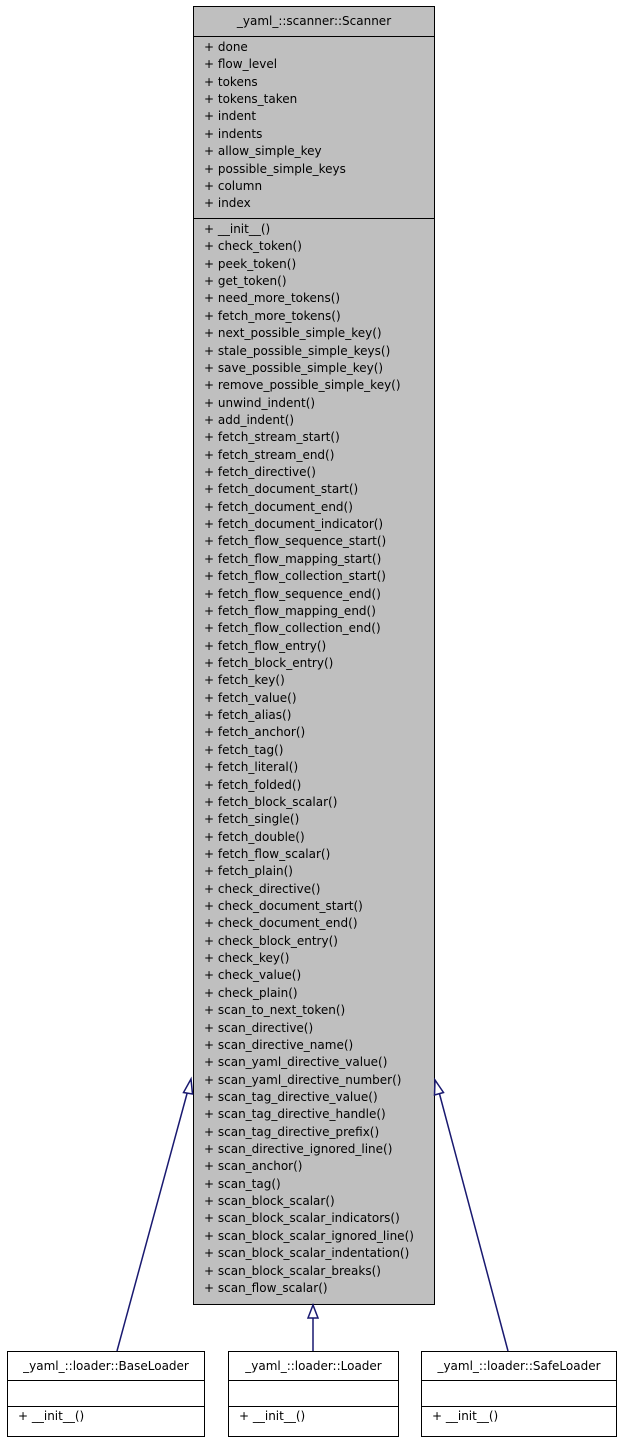  What do you see at coordinates (312, 1214) in the screenshot?
I see `inheritance-edges` at bounding box center [312, 1214].